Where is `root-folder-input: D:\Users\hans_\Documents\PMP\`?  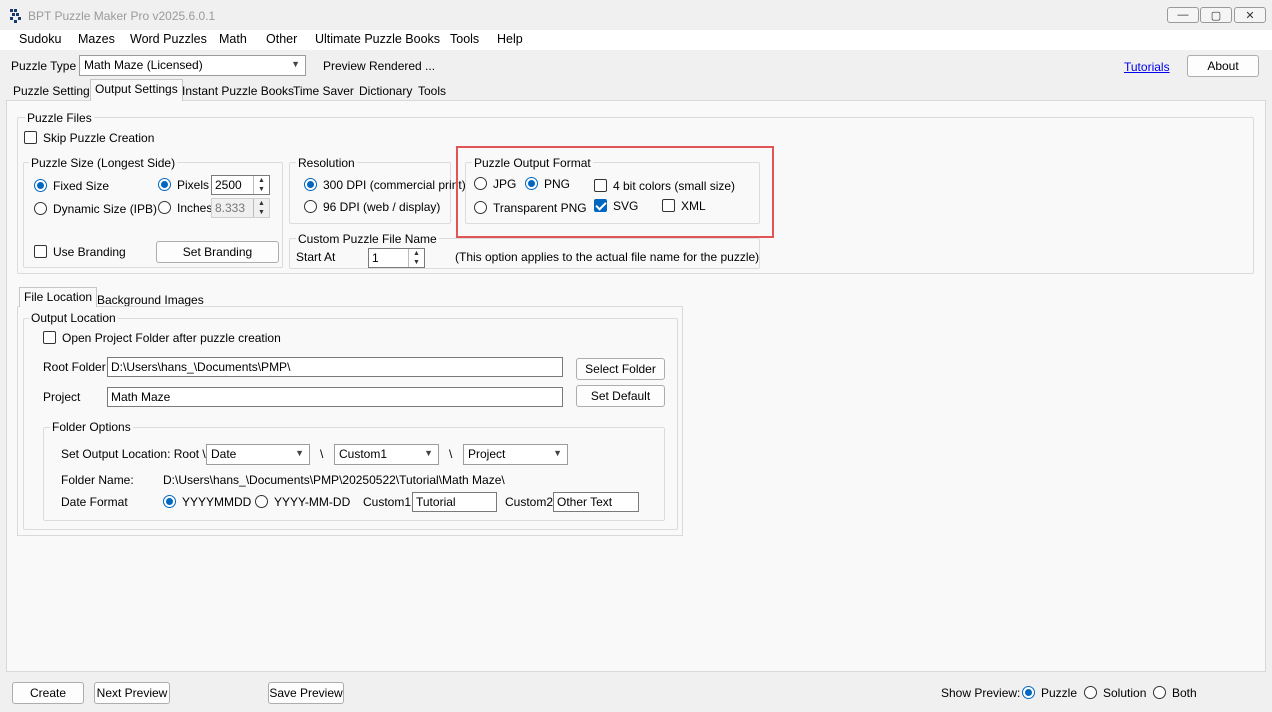
root-folder-input: D:\Users\hans_\Documents\PMP\ is located at coordinates (335, 367).